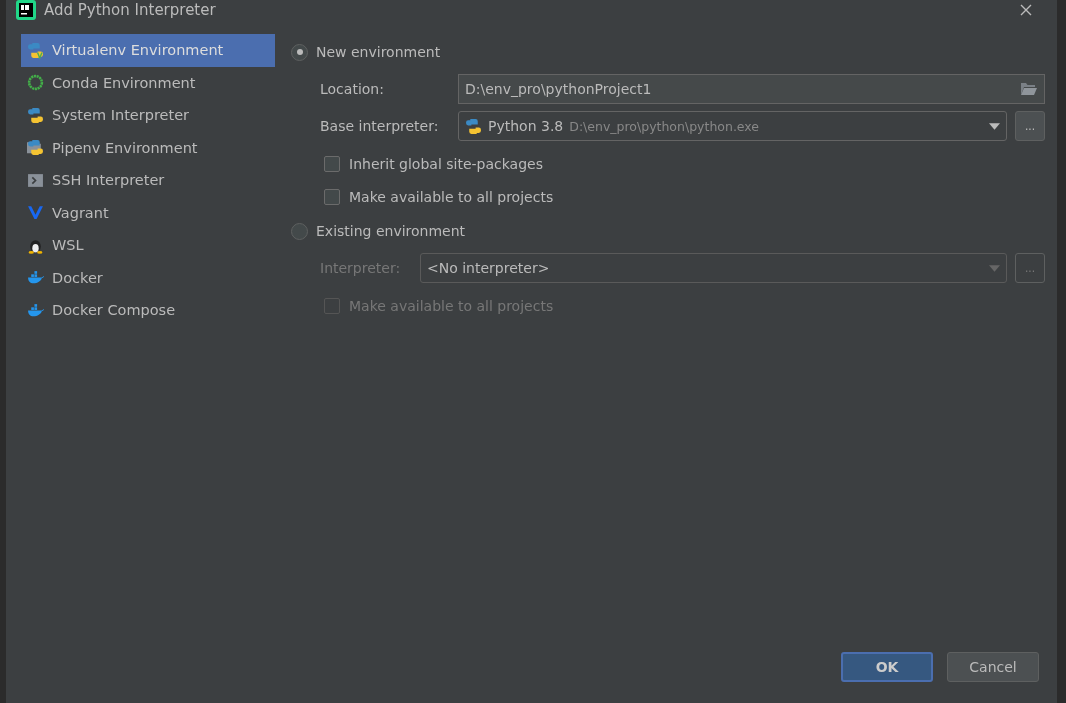 The image size is (1066, 703). What do you see at coordinates (391, 231) in the screenshot?
I see `radio-label: Existing environment` at bounding box center [391, 231].